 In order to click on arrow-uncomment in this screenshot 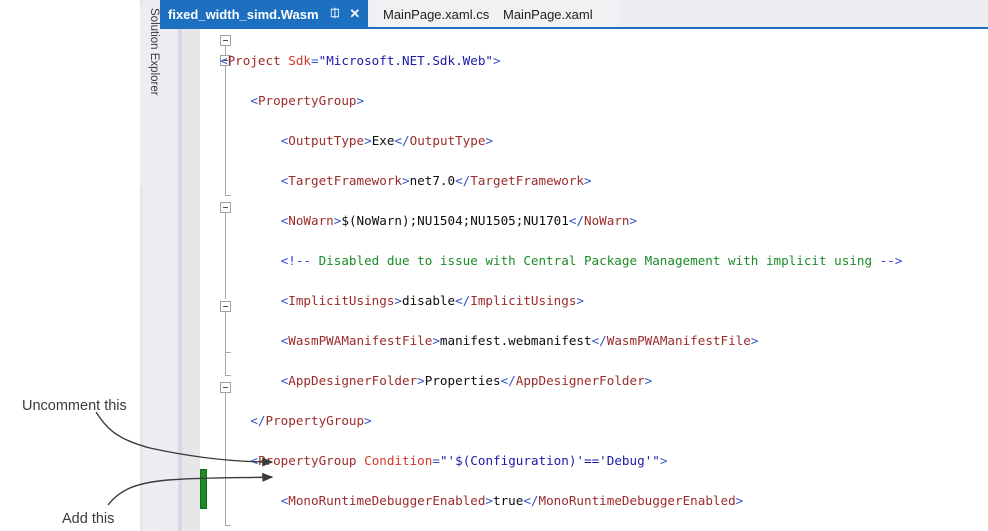, I will do `click(184, 439)`.